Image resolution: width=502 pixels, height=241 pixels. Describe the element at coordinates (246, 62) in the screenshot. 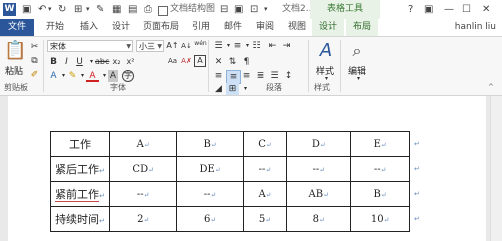

I see `show-marks-icon: ¶` at that location.